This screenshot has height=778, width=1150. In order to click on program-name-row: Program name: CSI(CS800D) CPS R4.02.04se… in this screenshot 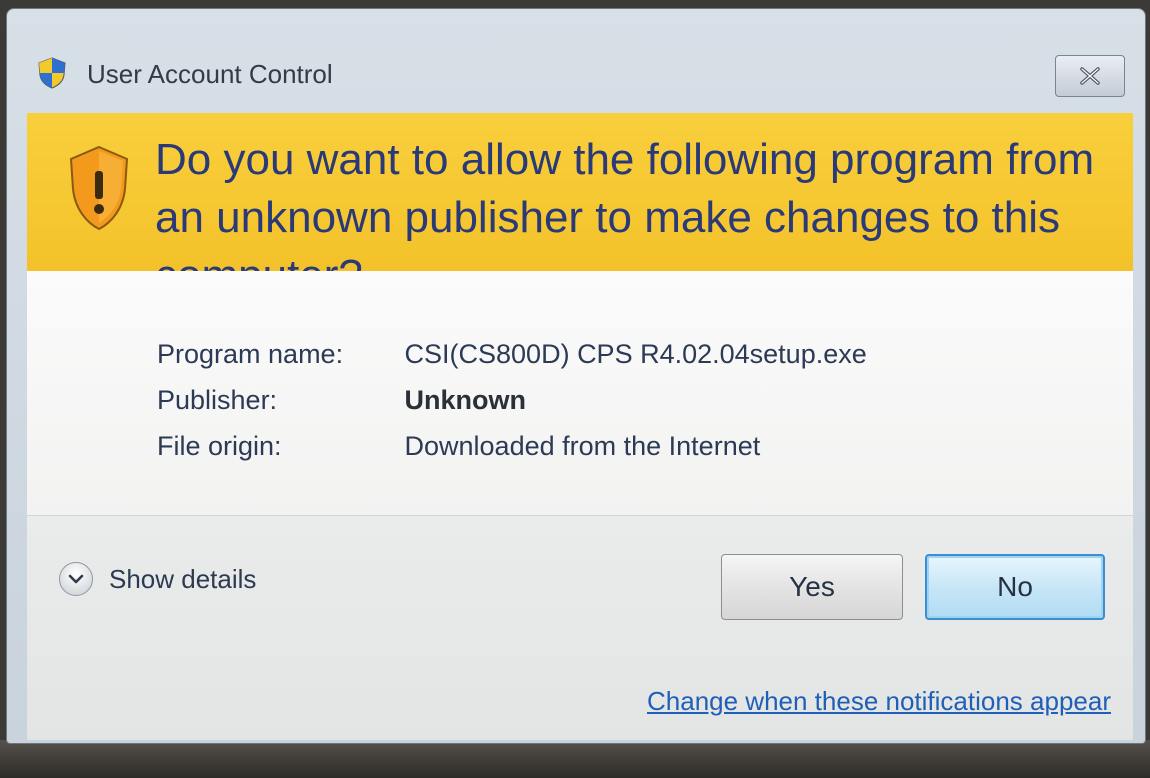, I will do `click(512, 354)`.